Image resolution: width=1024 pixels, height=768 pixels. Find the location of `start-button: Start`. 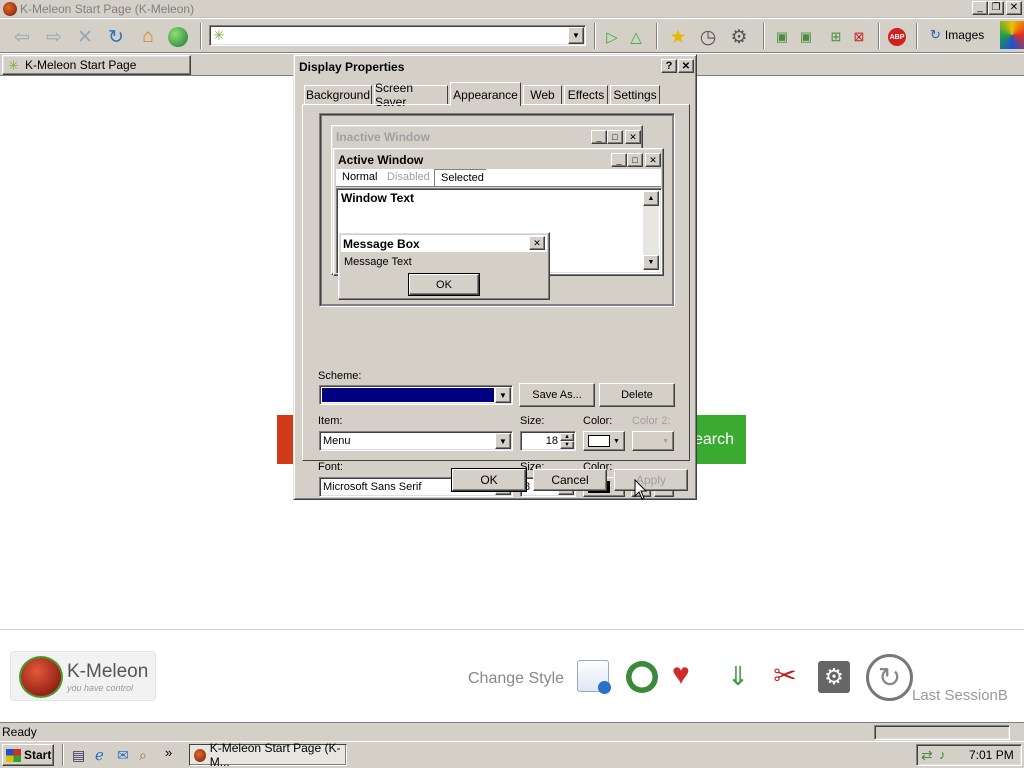

start-button: Start is located at coordinates (28, 755).